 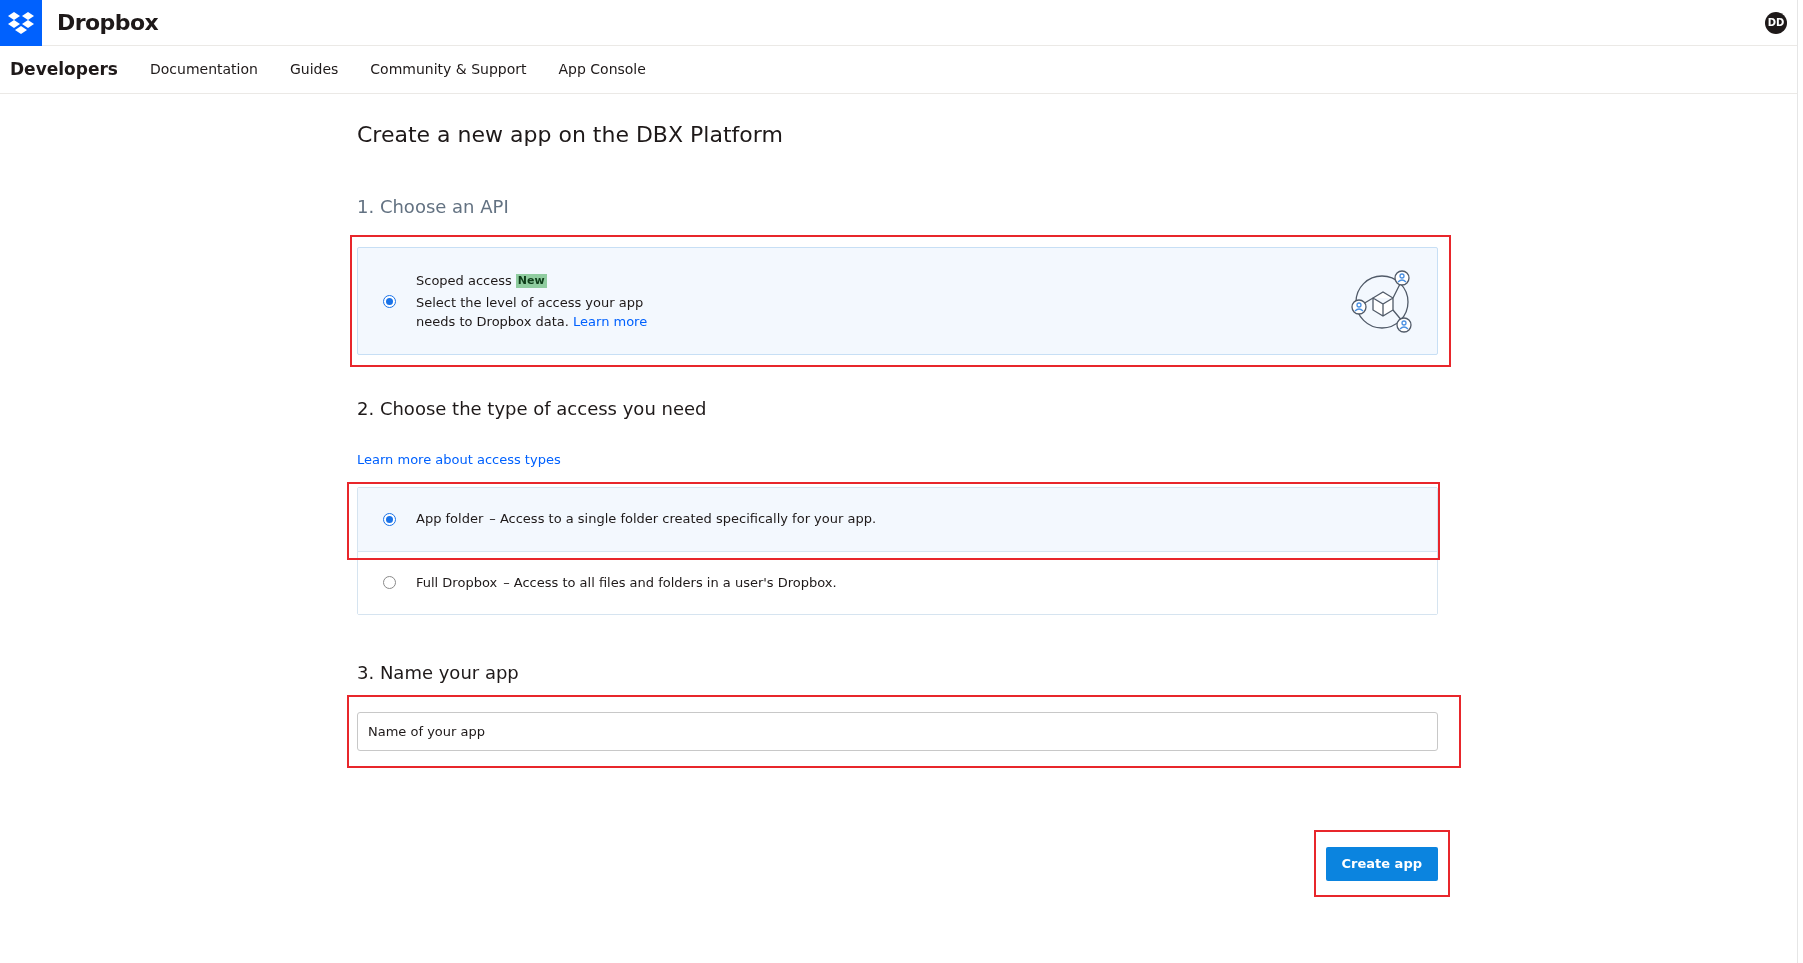 What do you see at coordinates (464, 281) in the screenshot?
I see `option-title: Scoped access` at bounding box center [464, 281].